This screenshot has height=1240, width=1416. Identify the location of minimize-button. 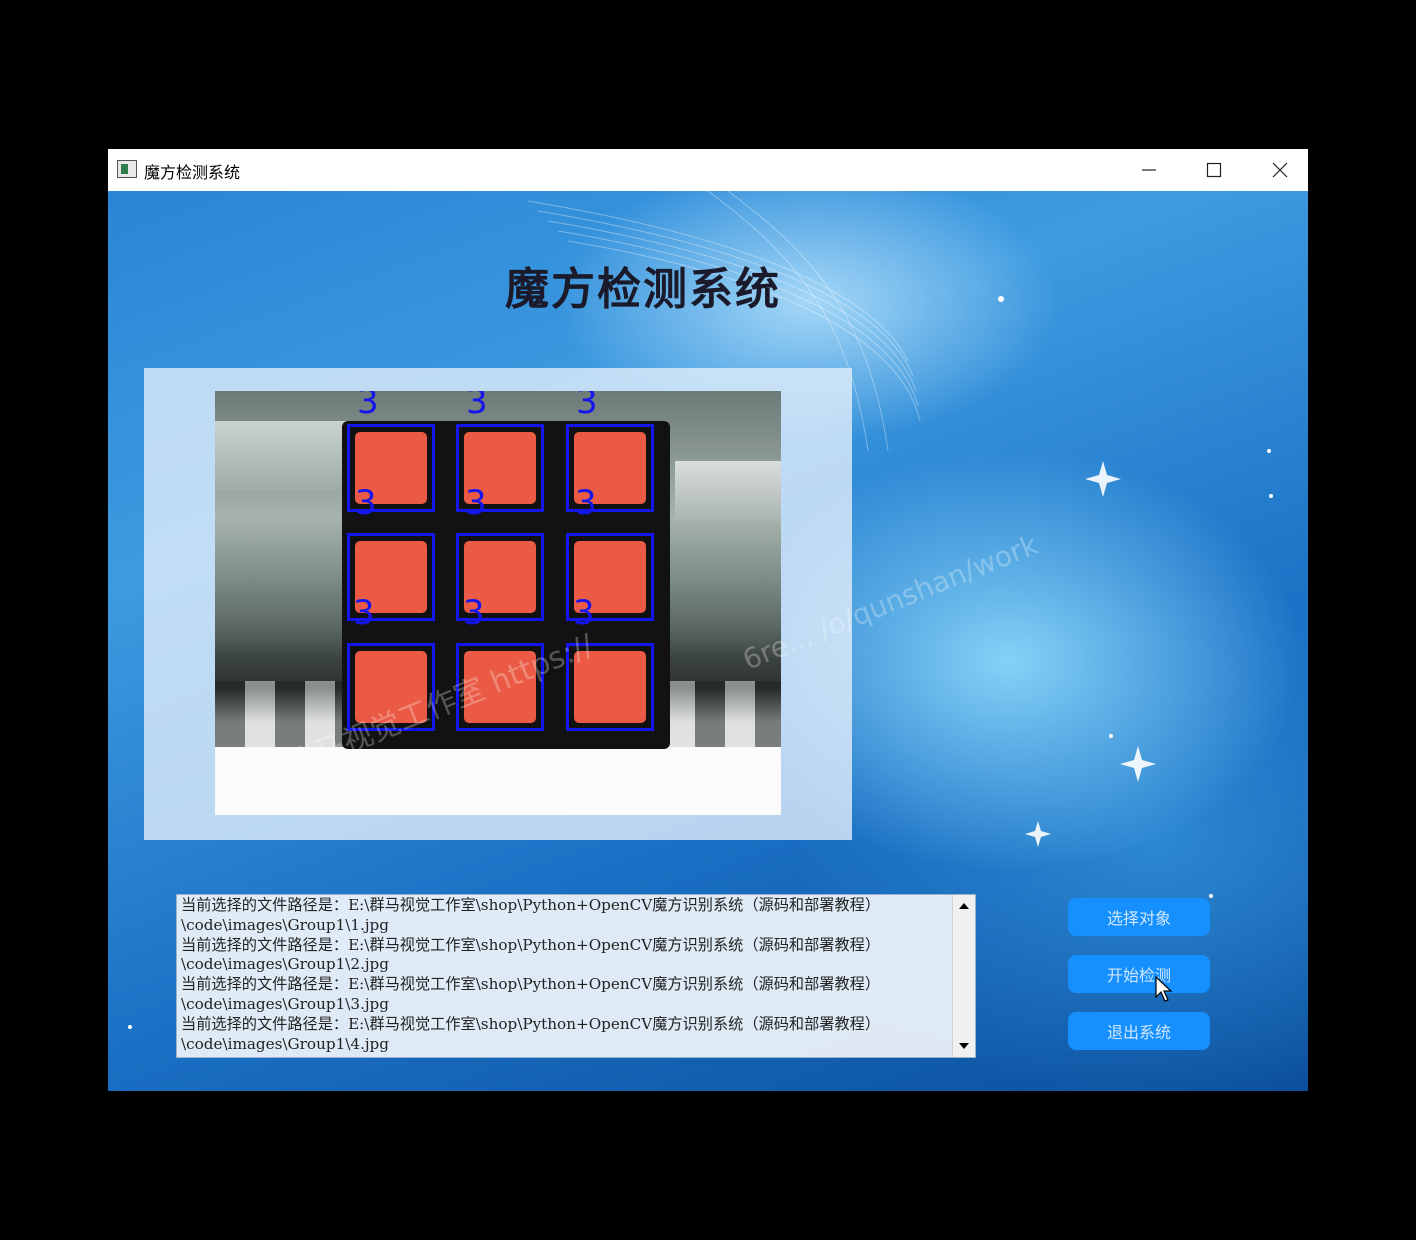
(1149, 170).